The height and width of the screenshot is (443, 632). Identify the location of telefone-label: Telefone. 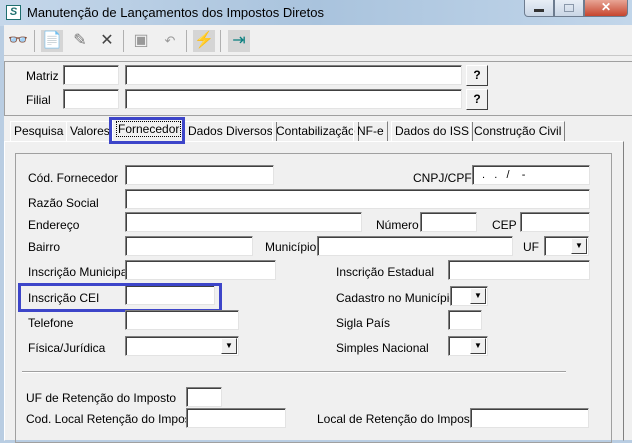
(51, 323).